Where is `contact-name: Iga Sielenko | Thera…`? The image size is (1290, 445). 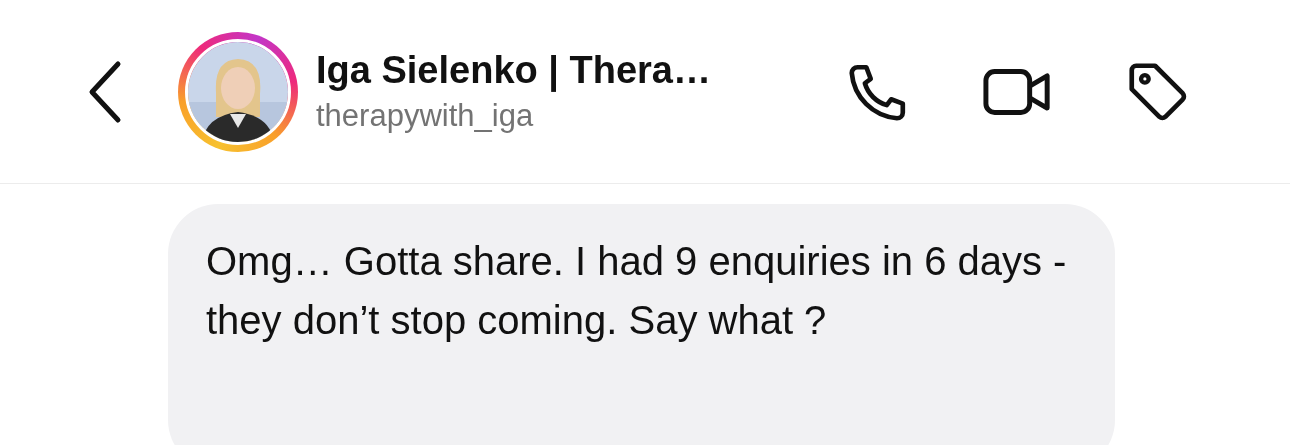
contact-name: Iga Sielenko | Thera… is located at coordinates (514, 70).